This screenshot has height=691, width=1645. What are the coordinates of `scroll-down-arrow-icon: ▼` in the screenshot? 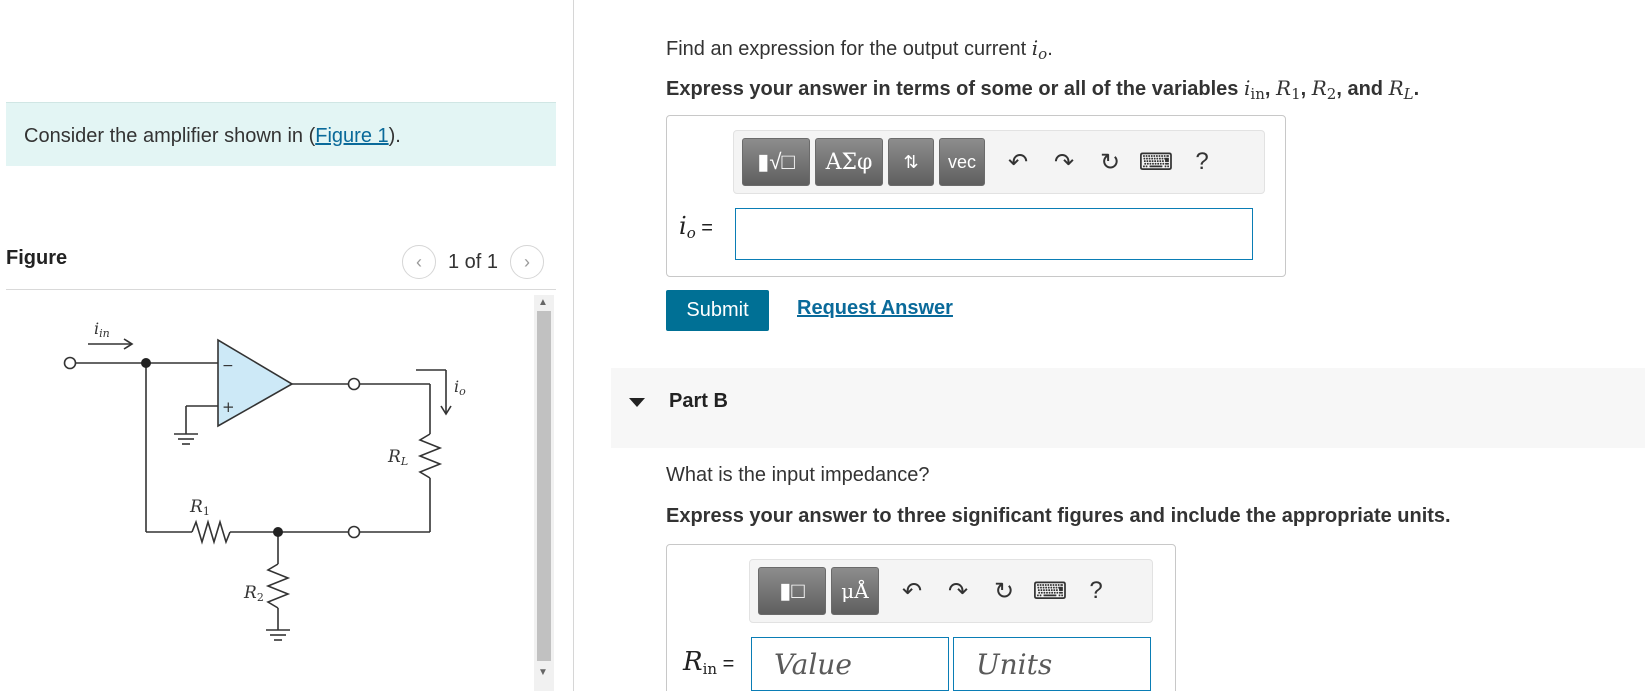 It's located at (543, 672).